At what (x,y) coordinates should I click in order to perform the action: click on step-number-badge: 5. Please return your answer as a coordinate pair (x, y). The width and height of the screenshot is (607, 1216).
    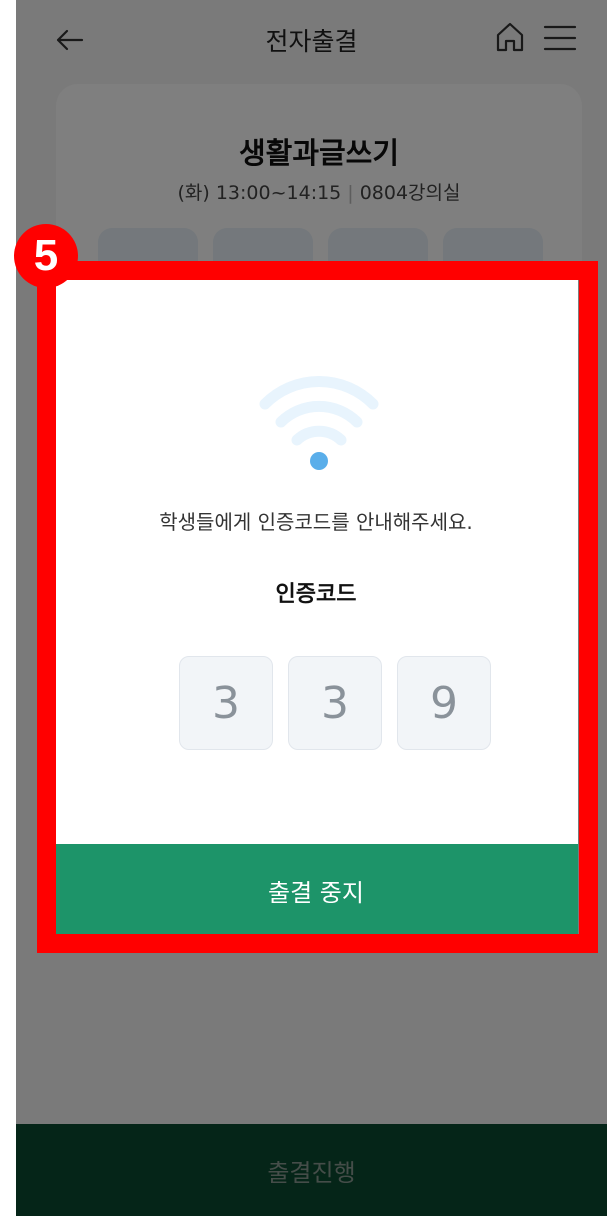
    Looking at the image, I should click on (46, 256).